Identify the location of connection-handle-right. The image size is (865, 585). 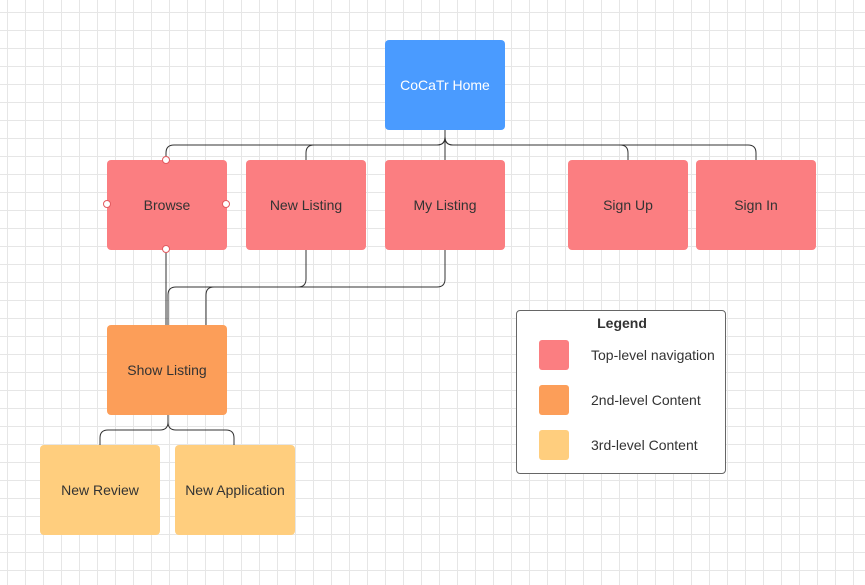
(226, 204).